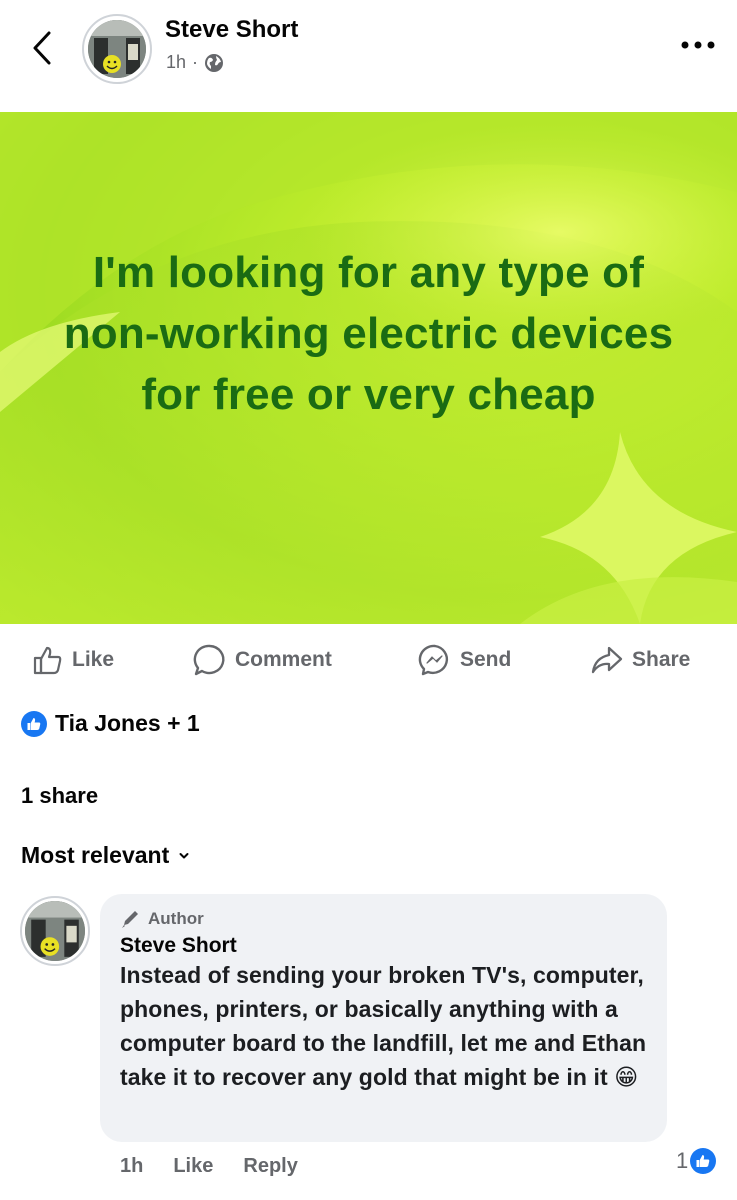  Describe the element at coordinates (703, 1161) in the screenshot. I see `comment-like-reaction-icon` at that location.